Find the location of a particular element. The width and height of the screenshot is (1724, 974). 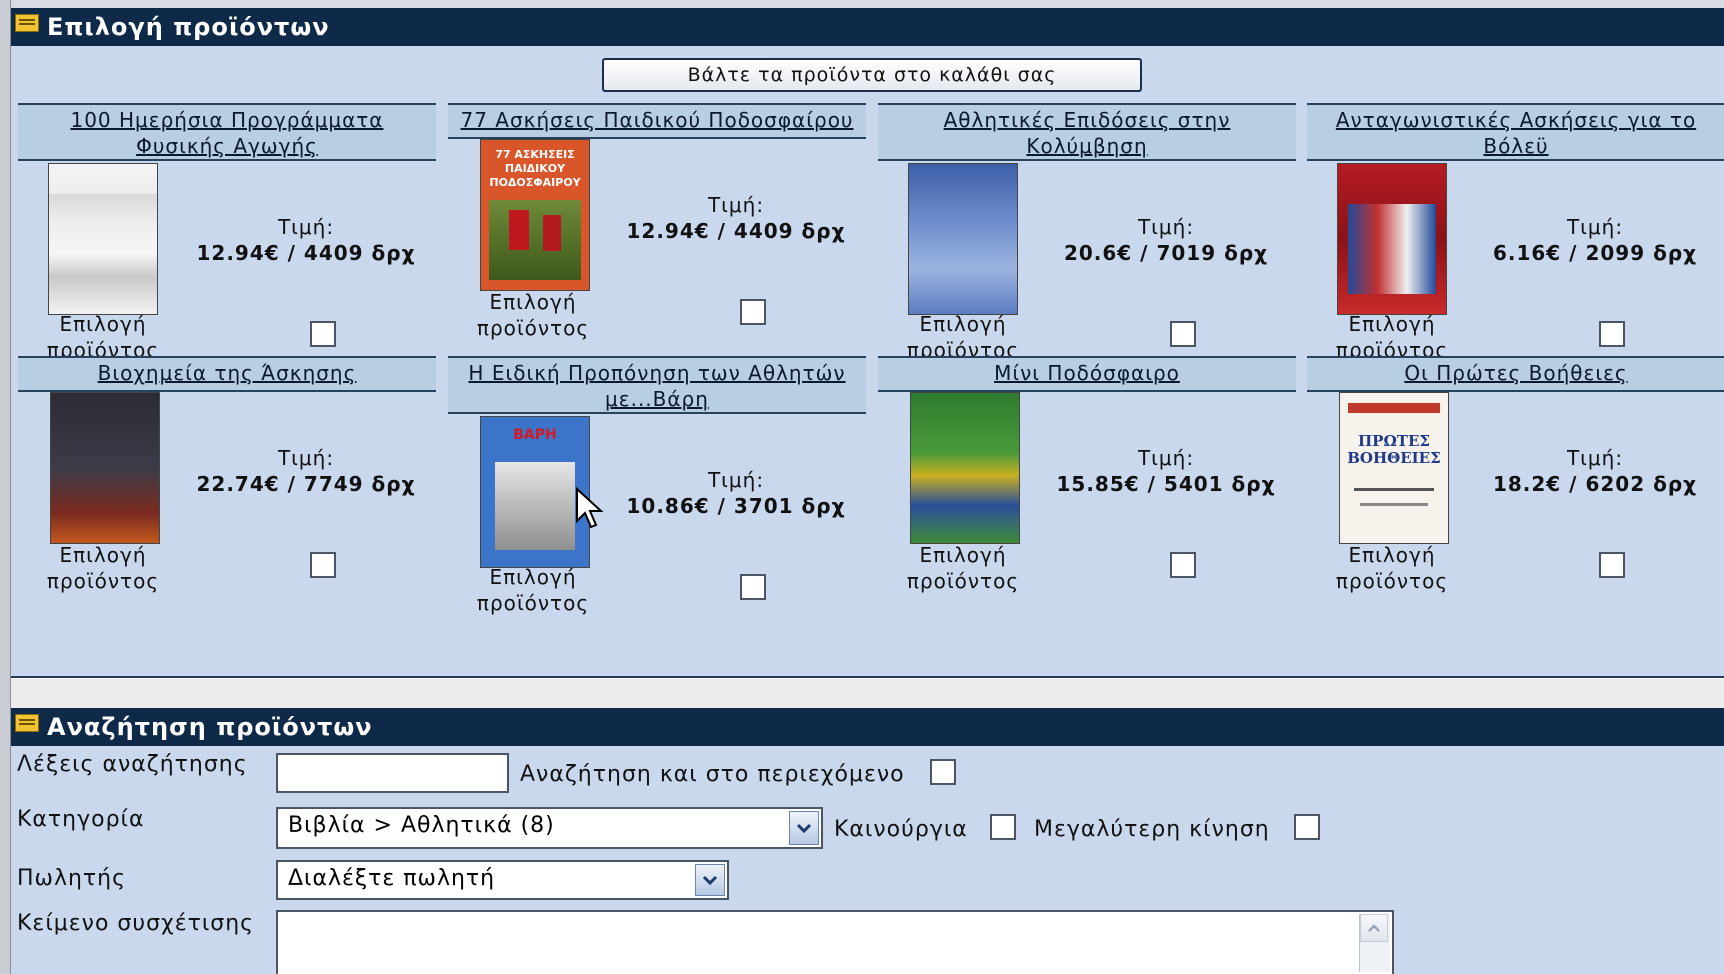

textarea-scrollbar is located at coordinates (1374, 943).